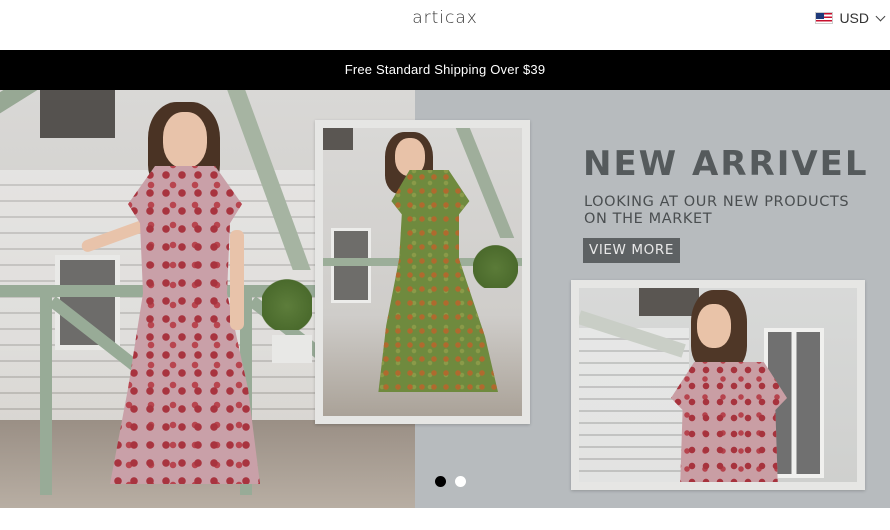  Describe the element at coordinates (237, 280) in the screenshot. I see `model-arm` at that location.